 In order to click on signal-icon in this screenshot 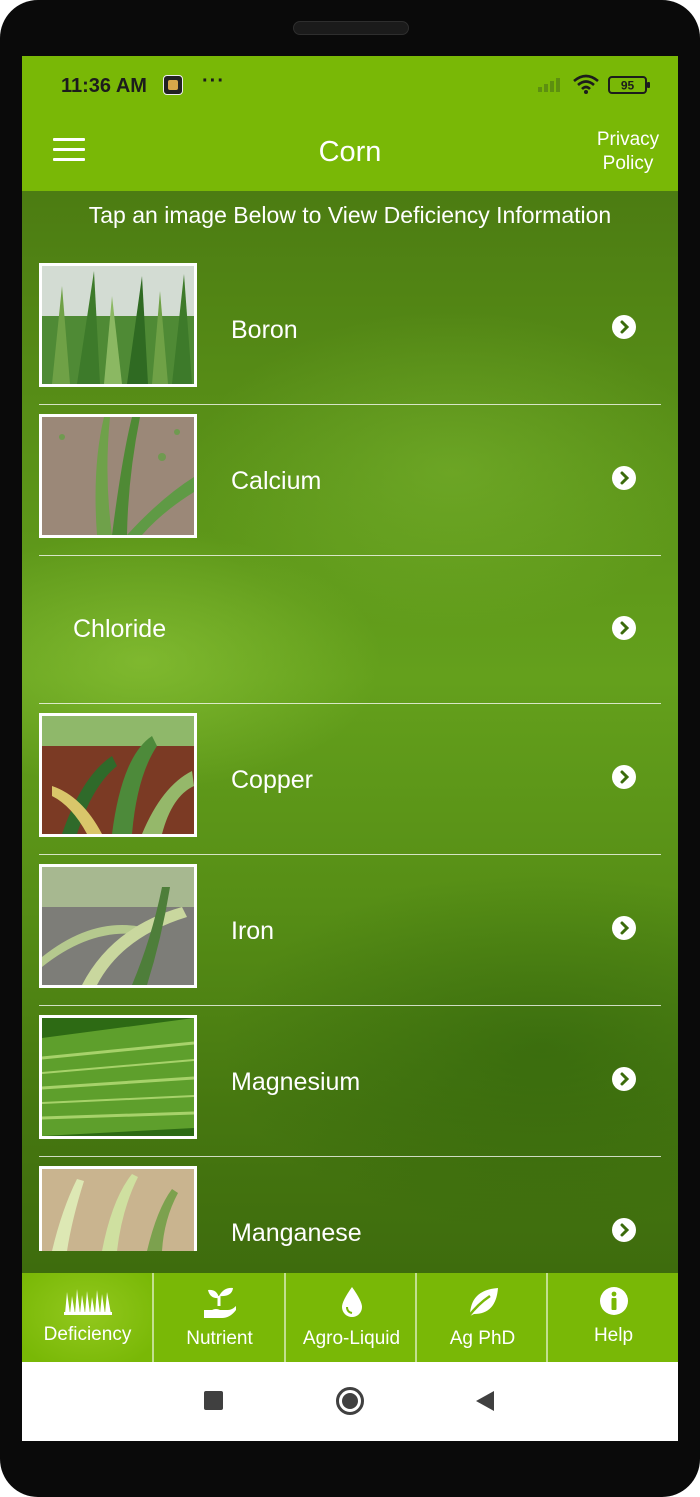, I will do `click(549, 85)`.